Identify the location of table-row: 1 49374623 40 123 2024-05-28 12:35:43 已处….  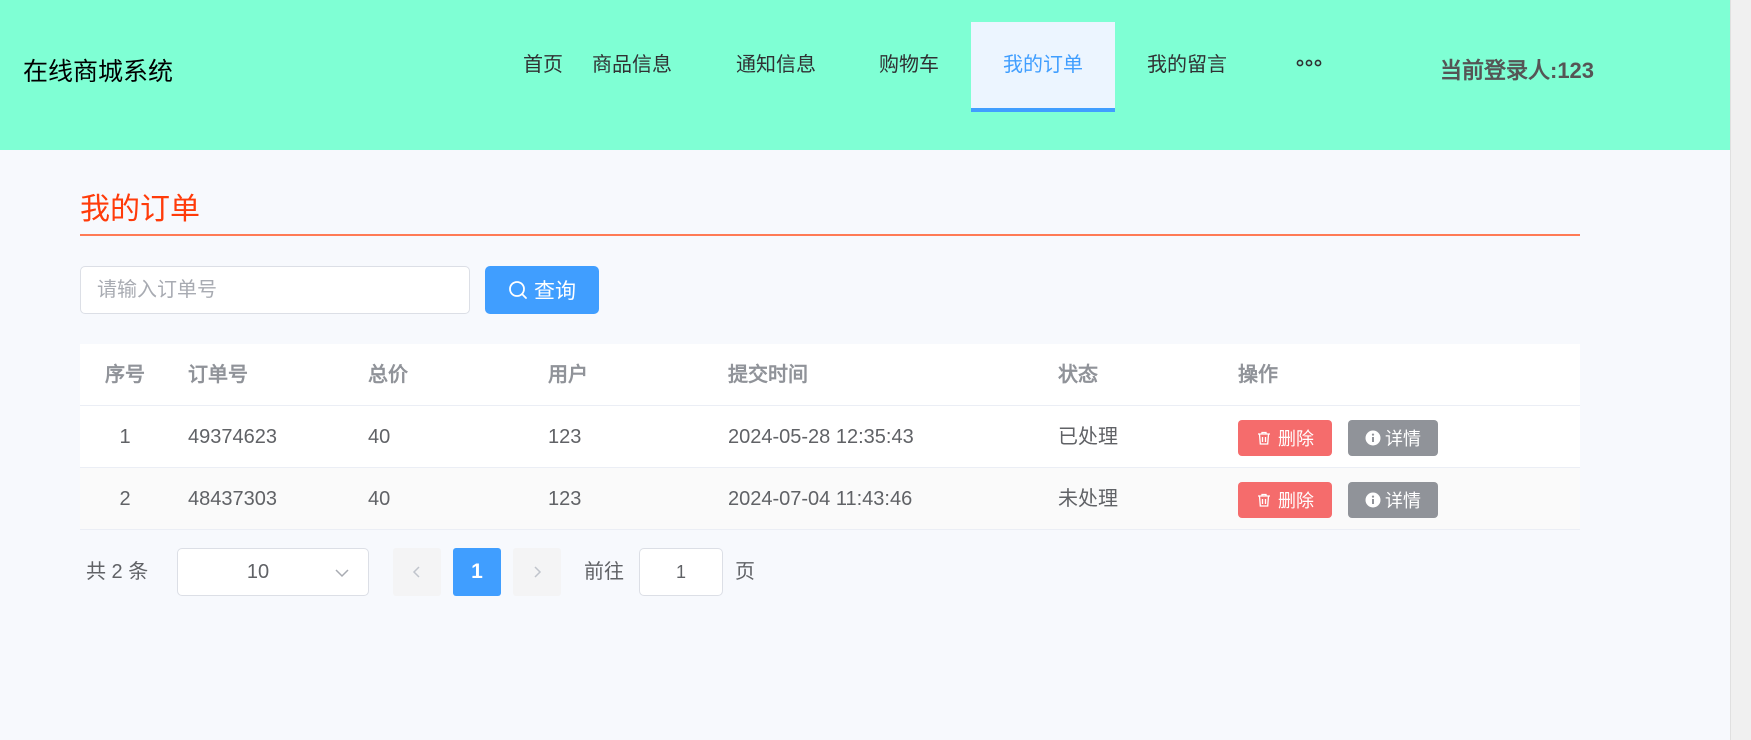
(830, 437).